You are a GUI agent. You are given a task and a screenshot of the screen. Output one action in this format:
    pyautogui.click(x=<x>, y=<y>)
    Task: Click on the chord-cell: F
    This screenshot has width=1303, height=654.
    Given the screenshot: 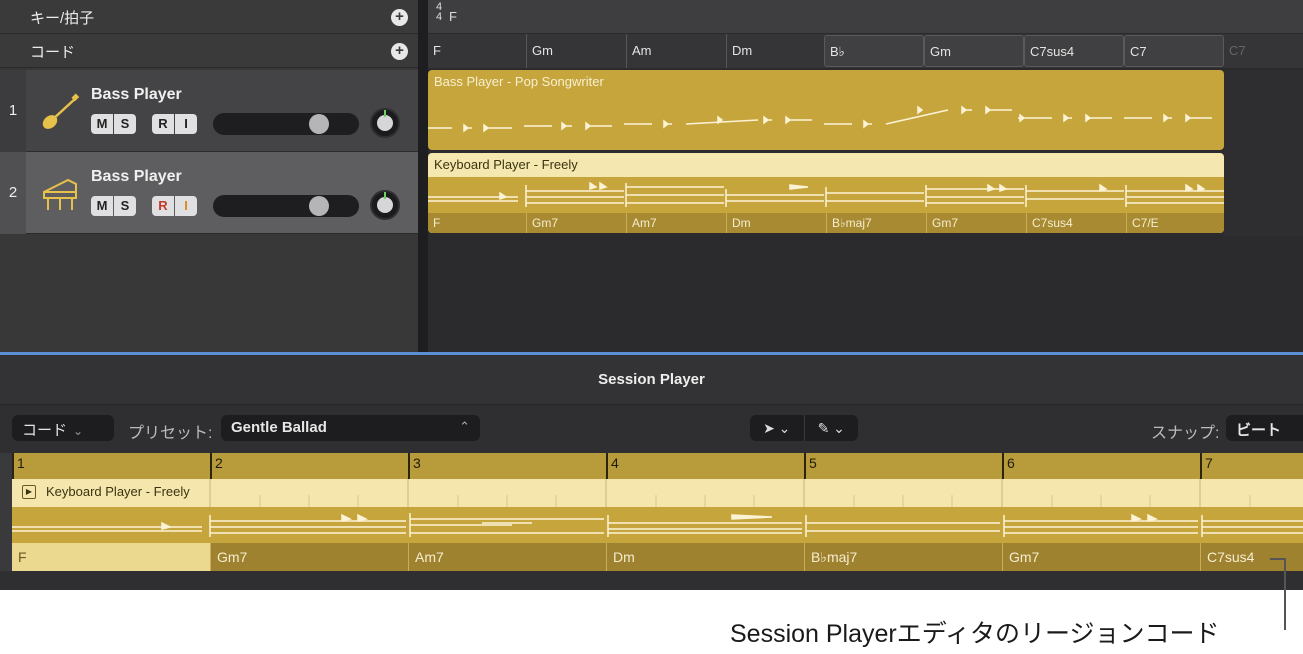 What is the action you would take?
    pyautogui.click(x=434, y=51)
    